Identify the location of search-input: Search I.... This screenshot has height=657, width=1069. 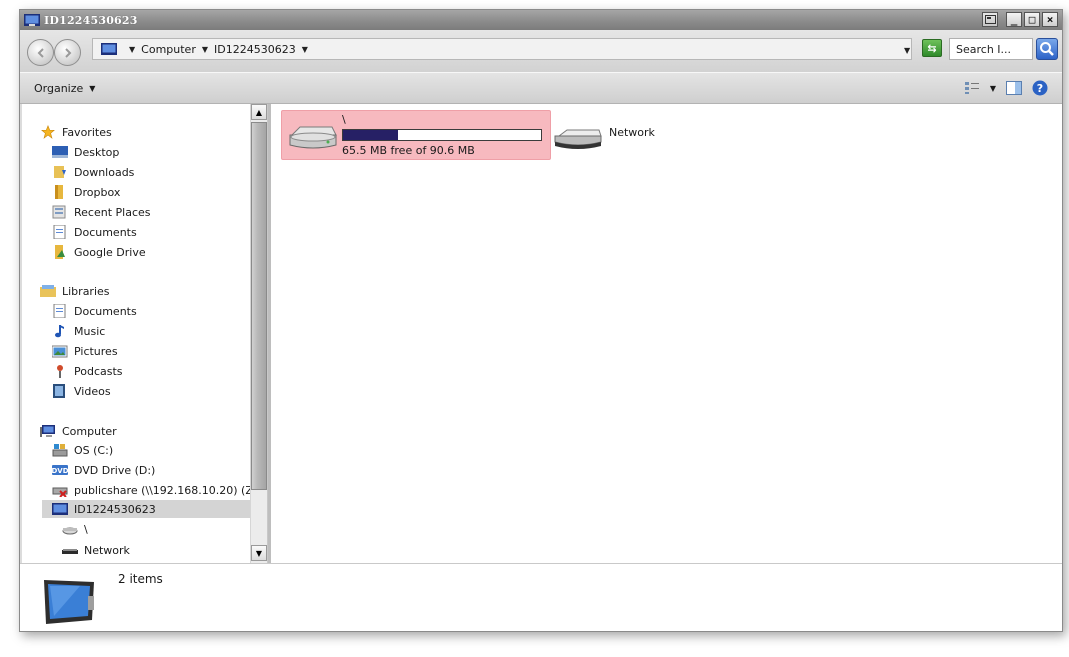
(991, 49).